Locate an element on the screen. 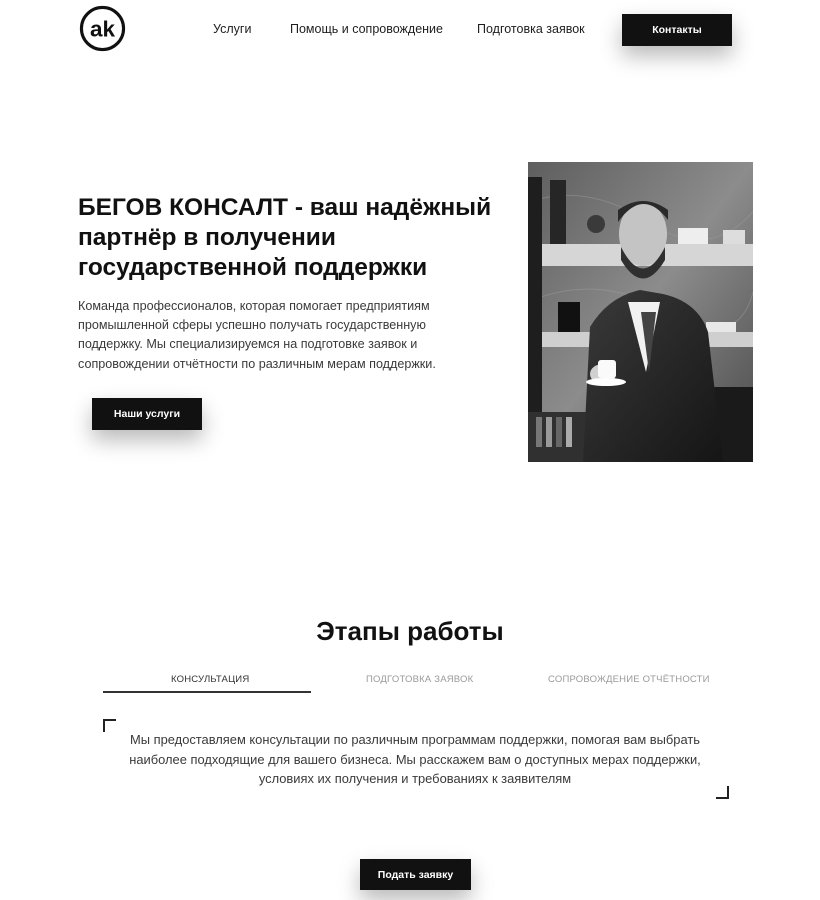  nav-applications: Подготовка заявок is located at coordinates (531, 29).